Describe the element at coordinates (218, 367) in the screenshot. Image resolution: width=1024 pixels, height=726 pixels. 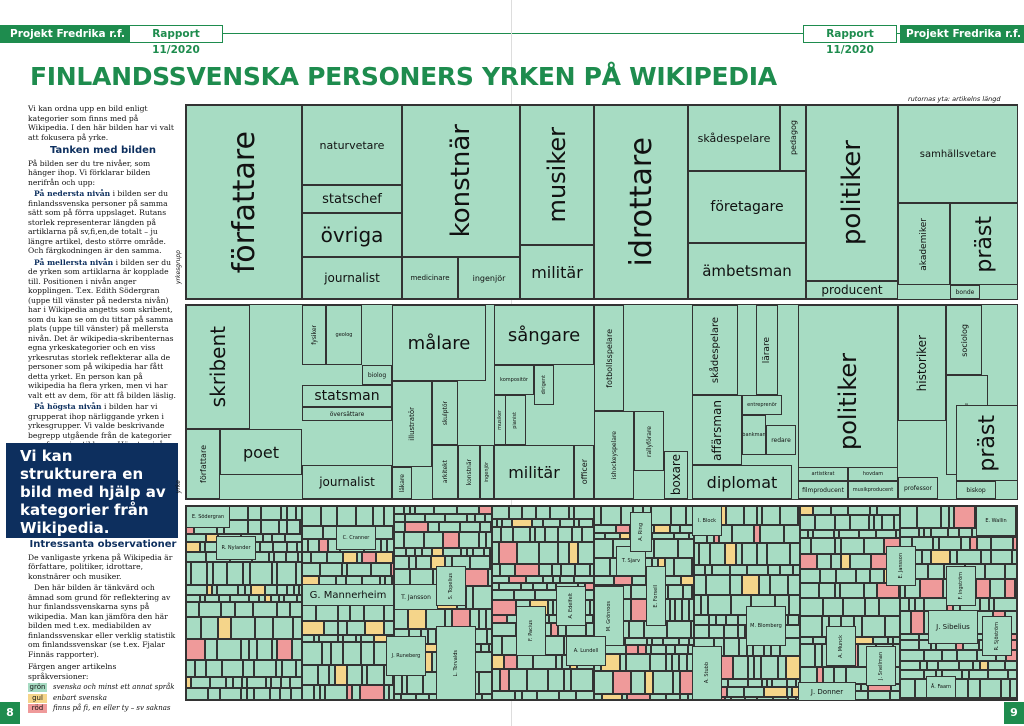
I see `occupation-cell: skribent` at that location.